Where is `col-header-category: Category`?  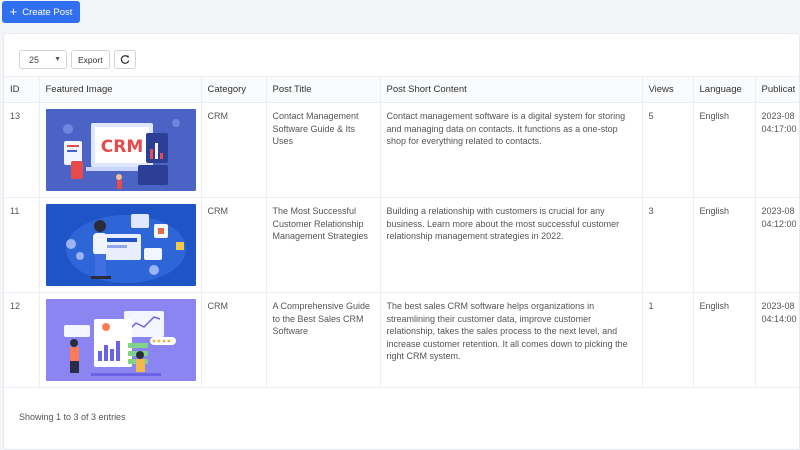
col-header-category: Category is located at coordinates (234, 89).